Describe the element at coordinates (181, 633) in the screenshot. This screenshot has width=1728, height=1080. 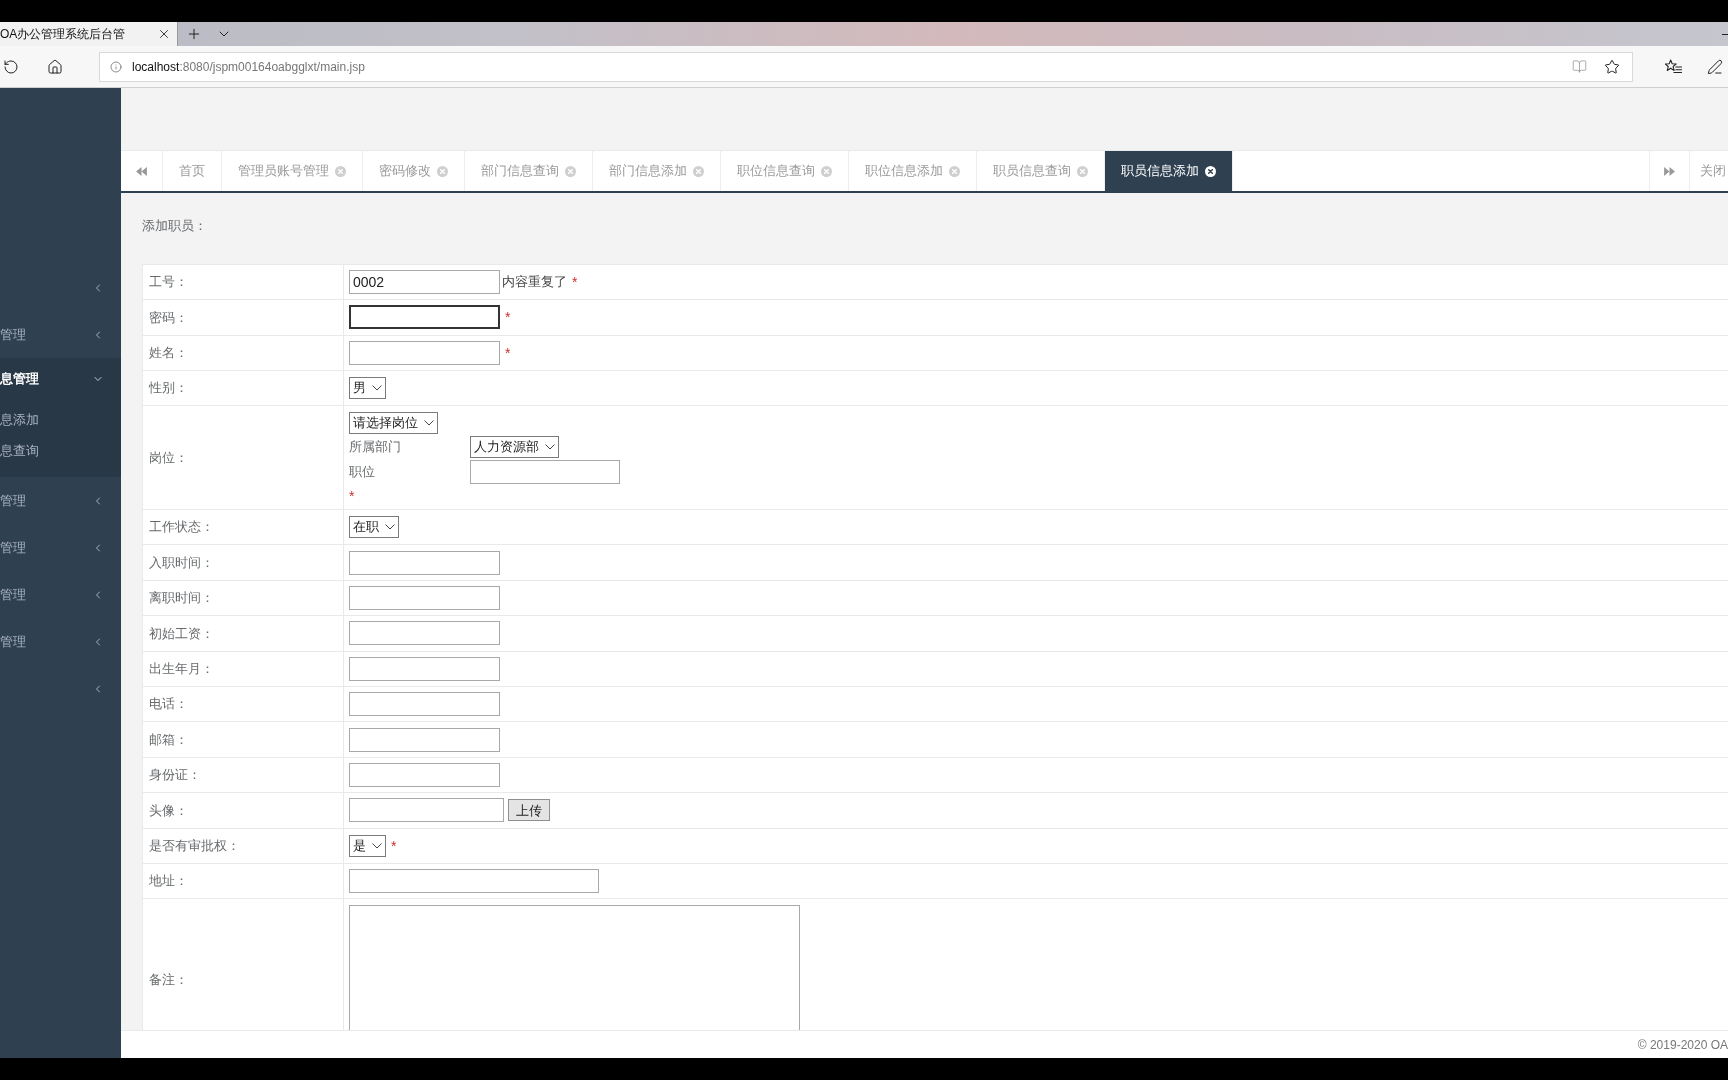
I see `field-label: 初始工资：` at that location.